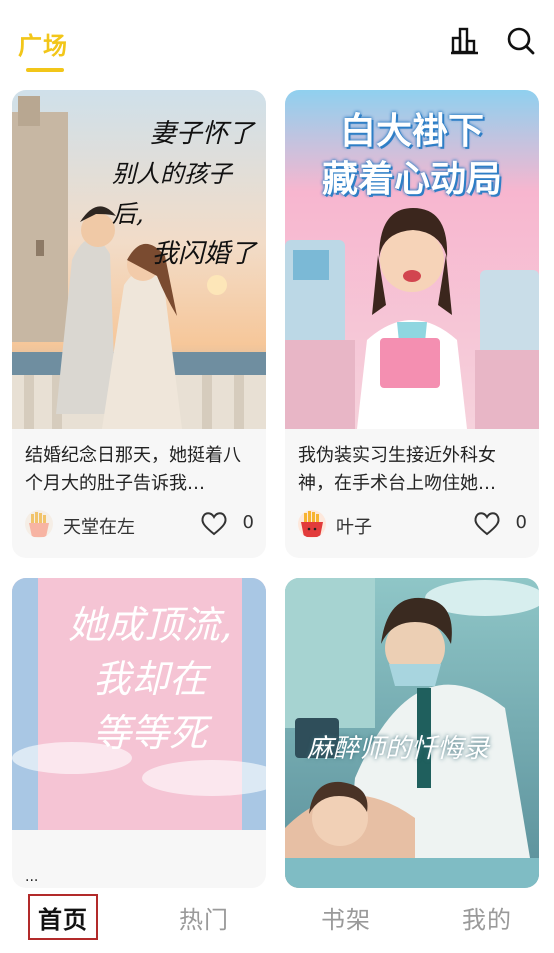 The height and width of the screenshot is (953, 554). I want to click on book-card: 麻醉师的忏悔录, so click(412, 733).